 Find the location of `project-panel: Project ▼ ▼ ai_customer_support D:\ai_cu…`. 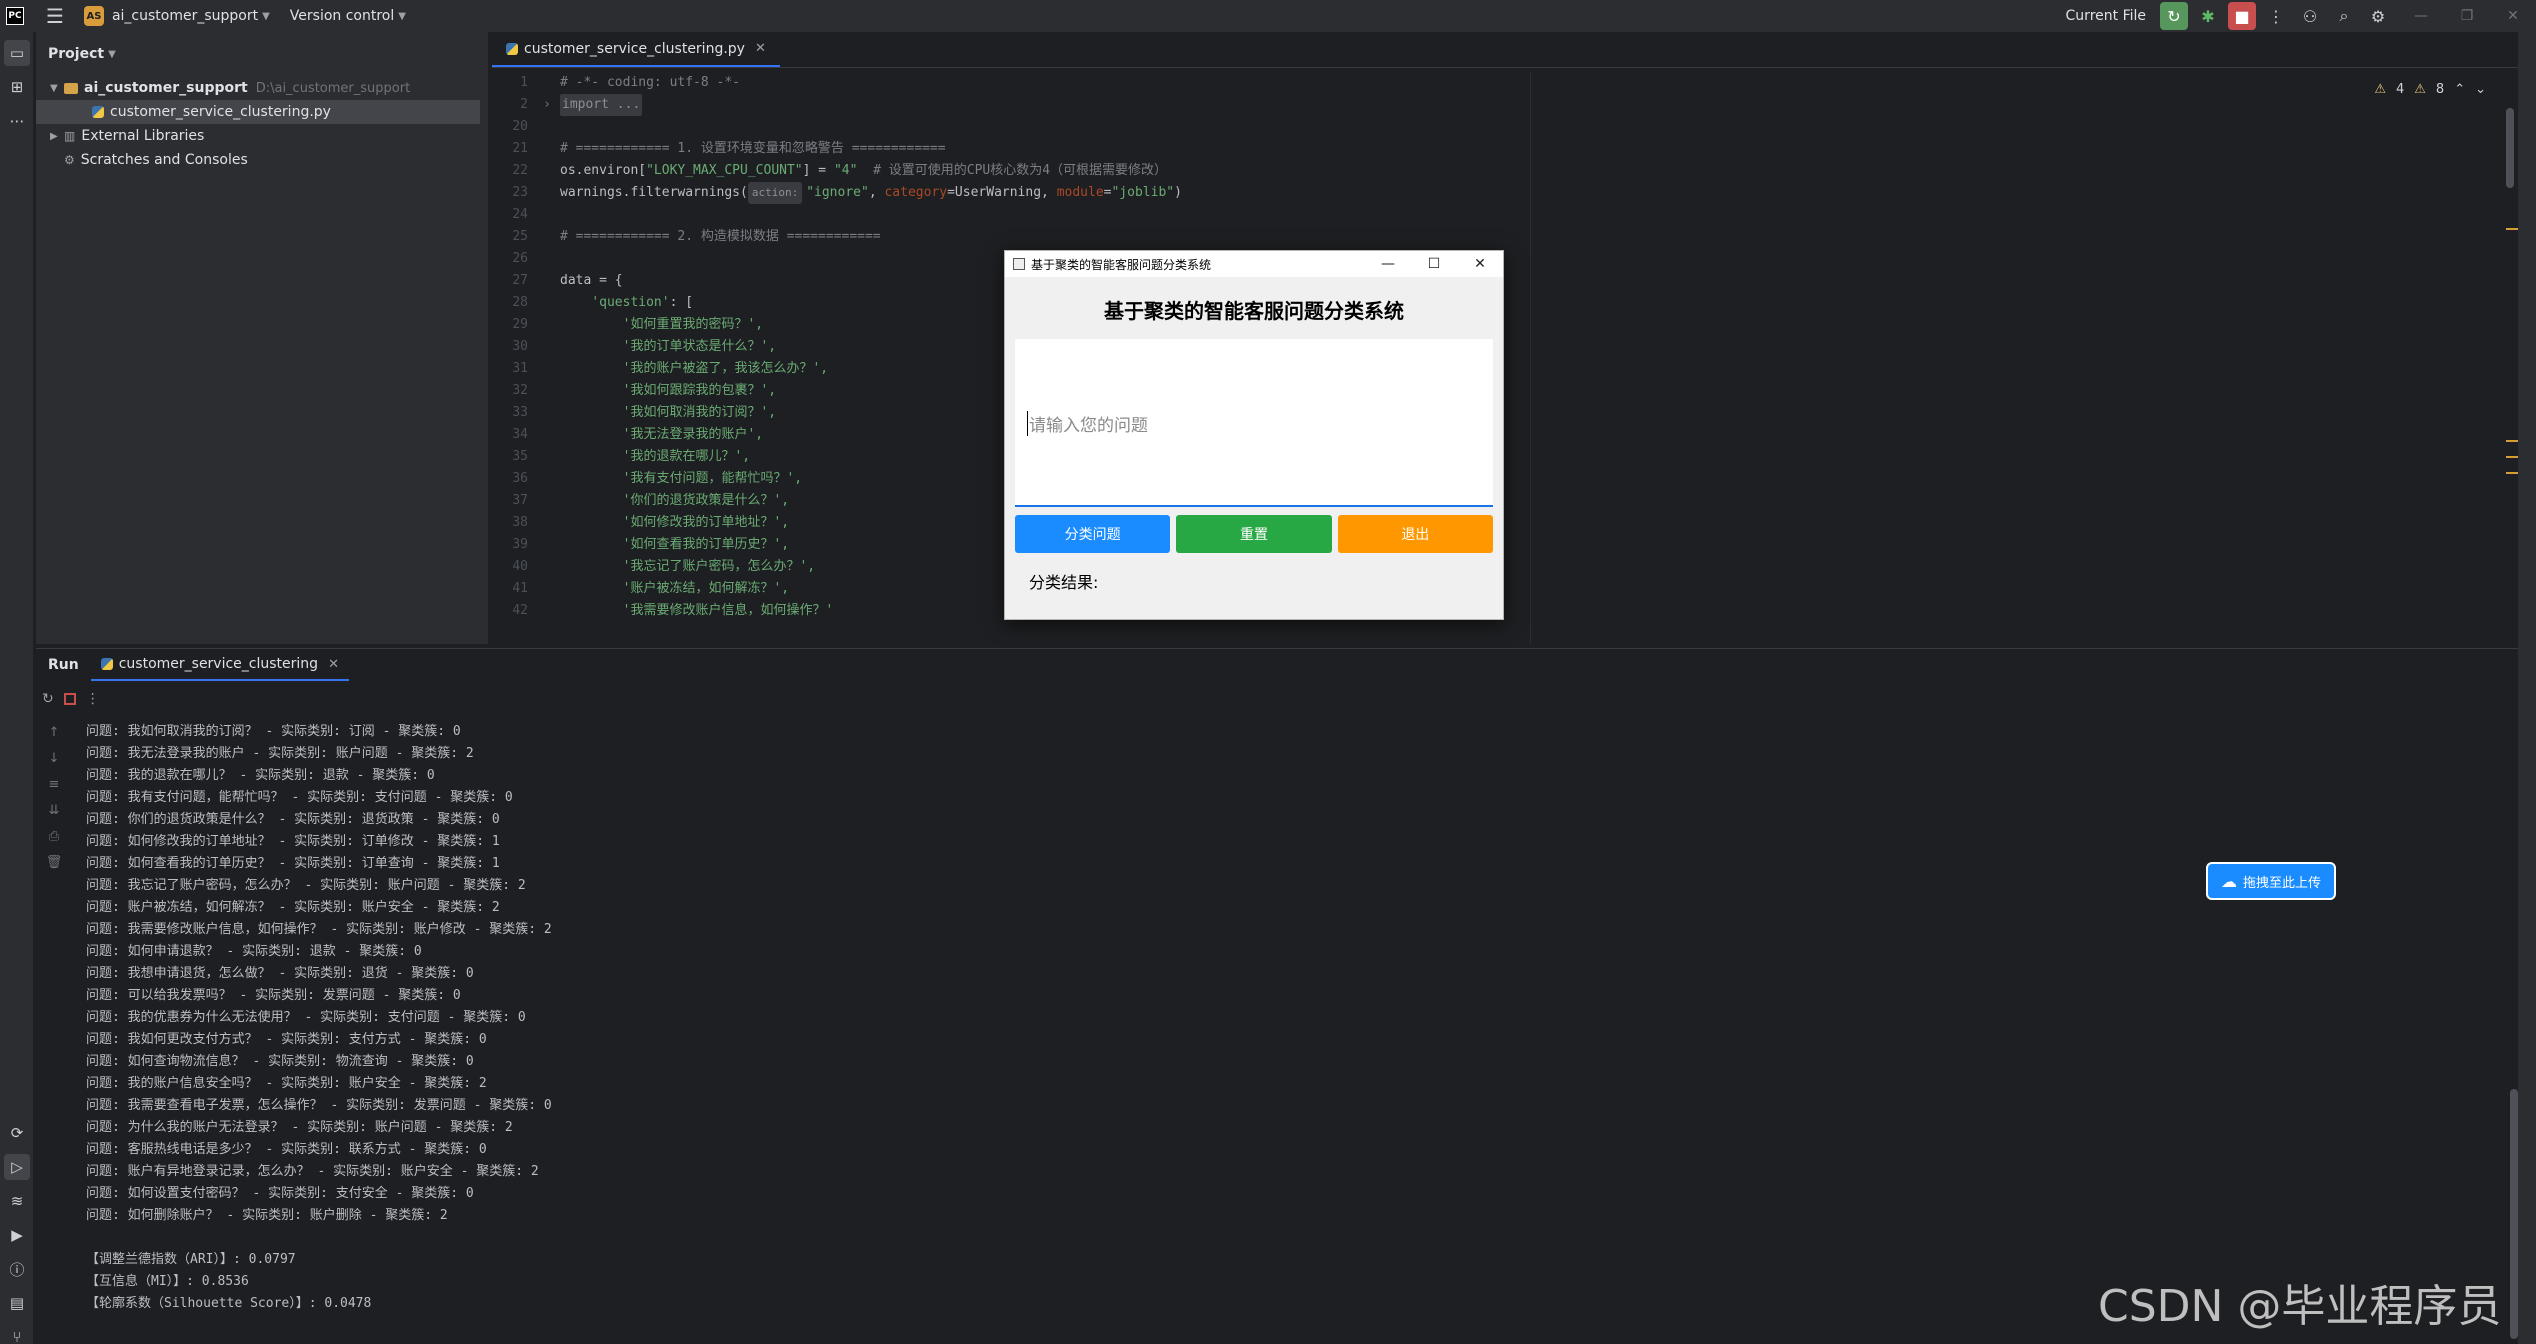

project-panel: Project ▼ ▼ ai_customer_support D:\ai_cu… is located at coordinates (262, 338).